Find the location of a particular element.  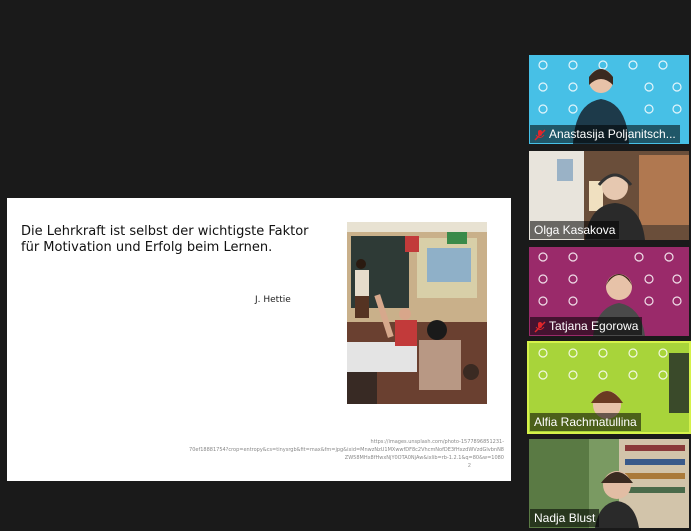

participant-name-tag: Nadja Blust is located at coordinates (565, 518).